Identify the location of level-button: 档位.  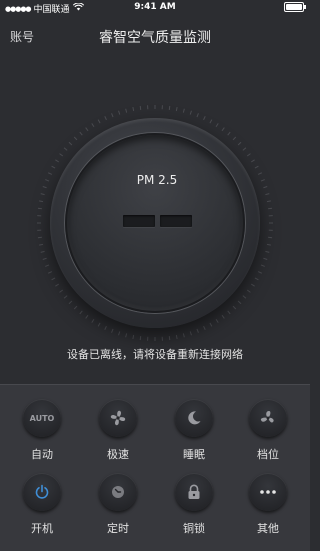
(268, 430).